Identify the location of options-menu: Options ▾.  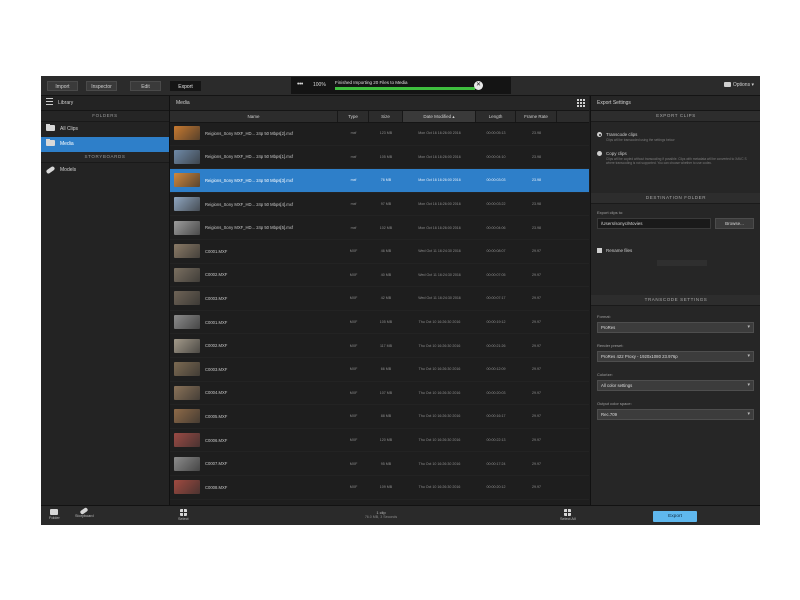
(738, 85).